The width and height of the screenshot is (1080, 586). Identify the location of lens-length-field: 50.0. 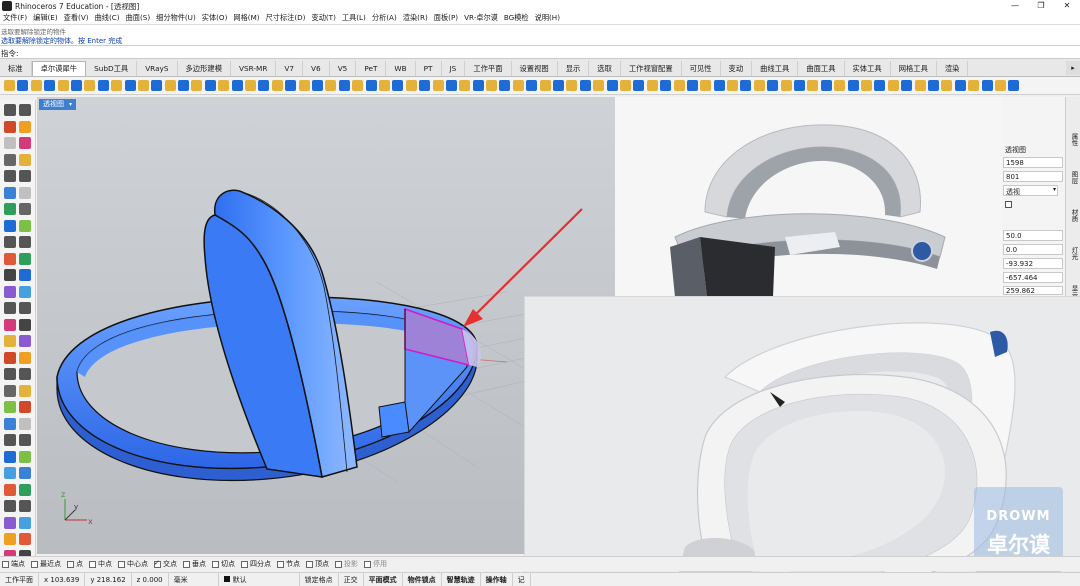
(1033, 235).